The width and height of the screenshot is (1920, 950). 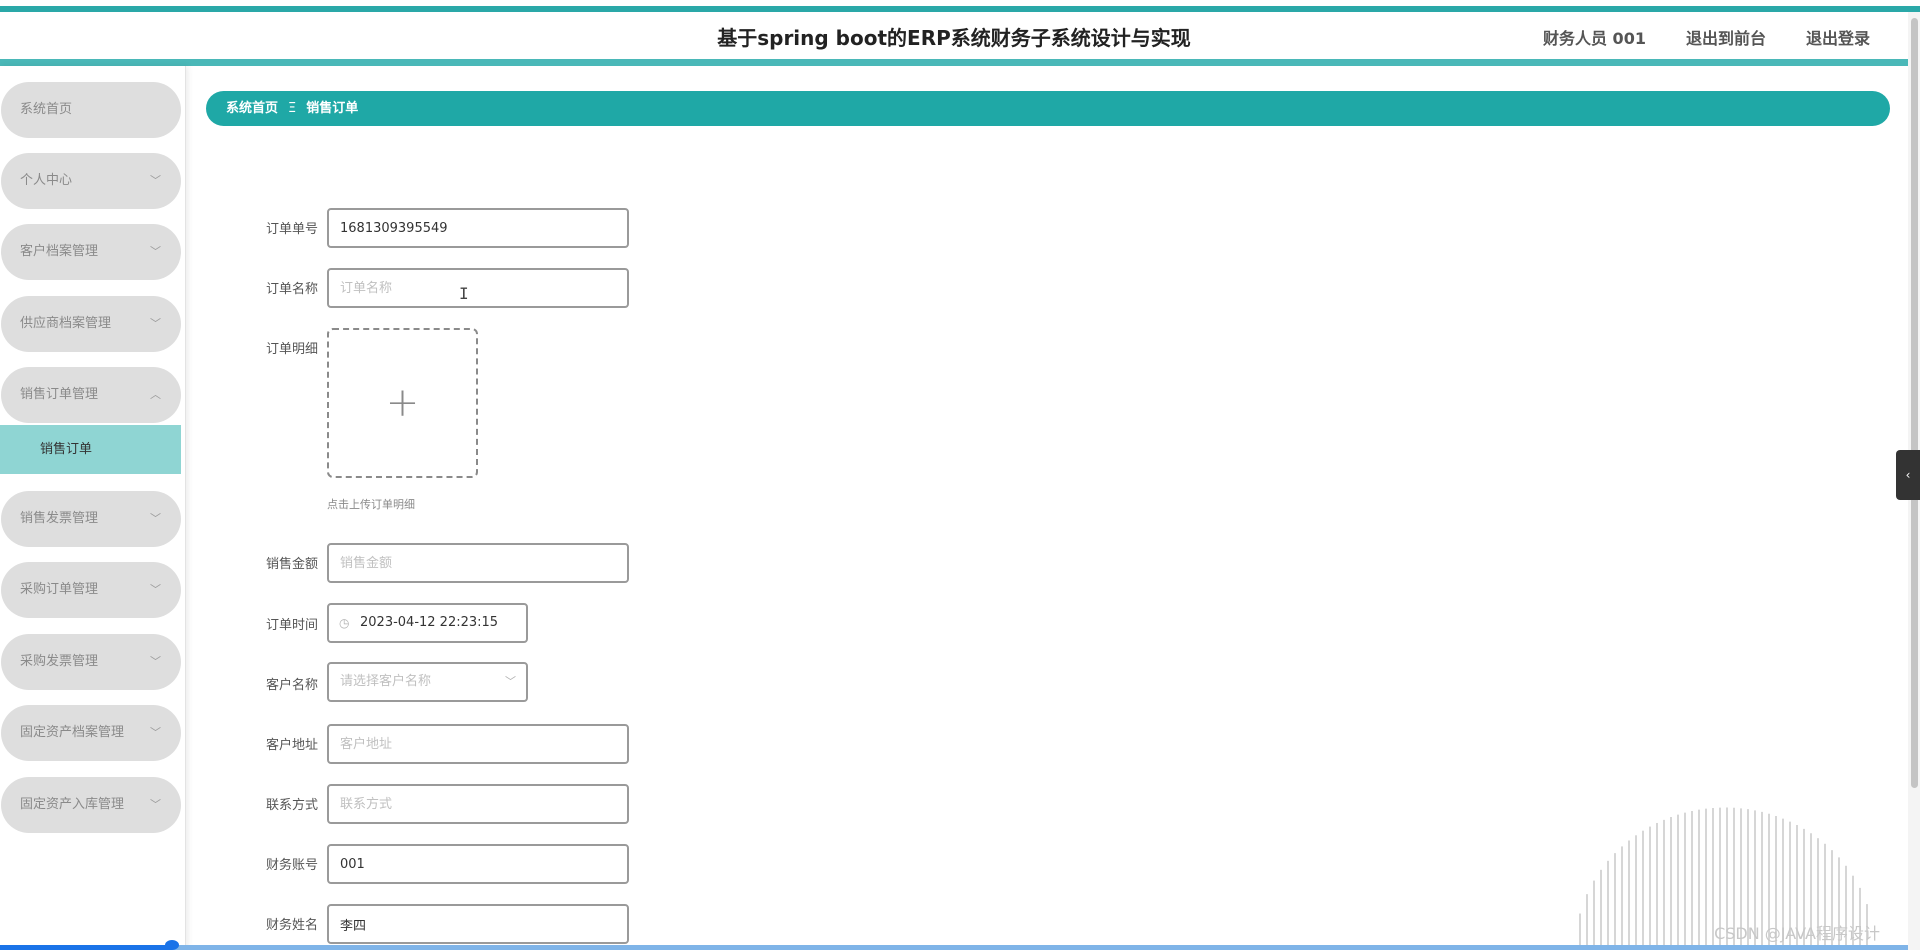 I want to click on customer-address-input, so click(x=478, y=744).